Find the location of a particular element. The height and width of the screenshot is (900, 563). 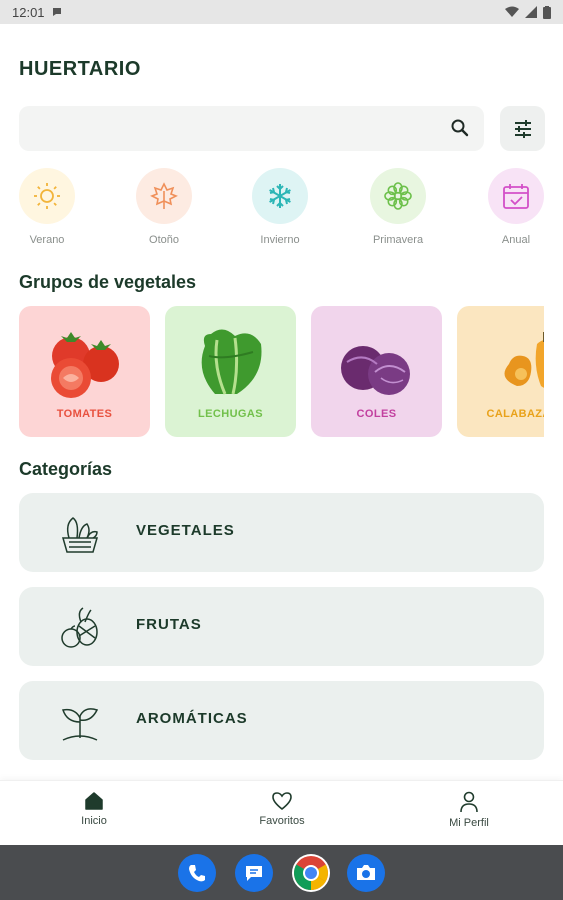

season-label: Anual is located at coordinates (516, 240).